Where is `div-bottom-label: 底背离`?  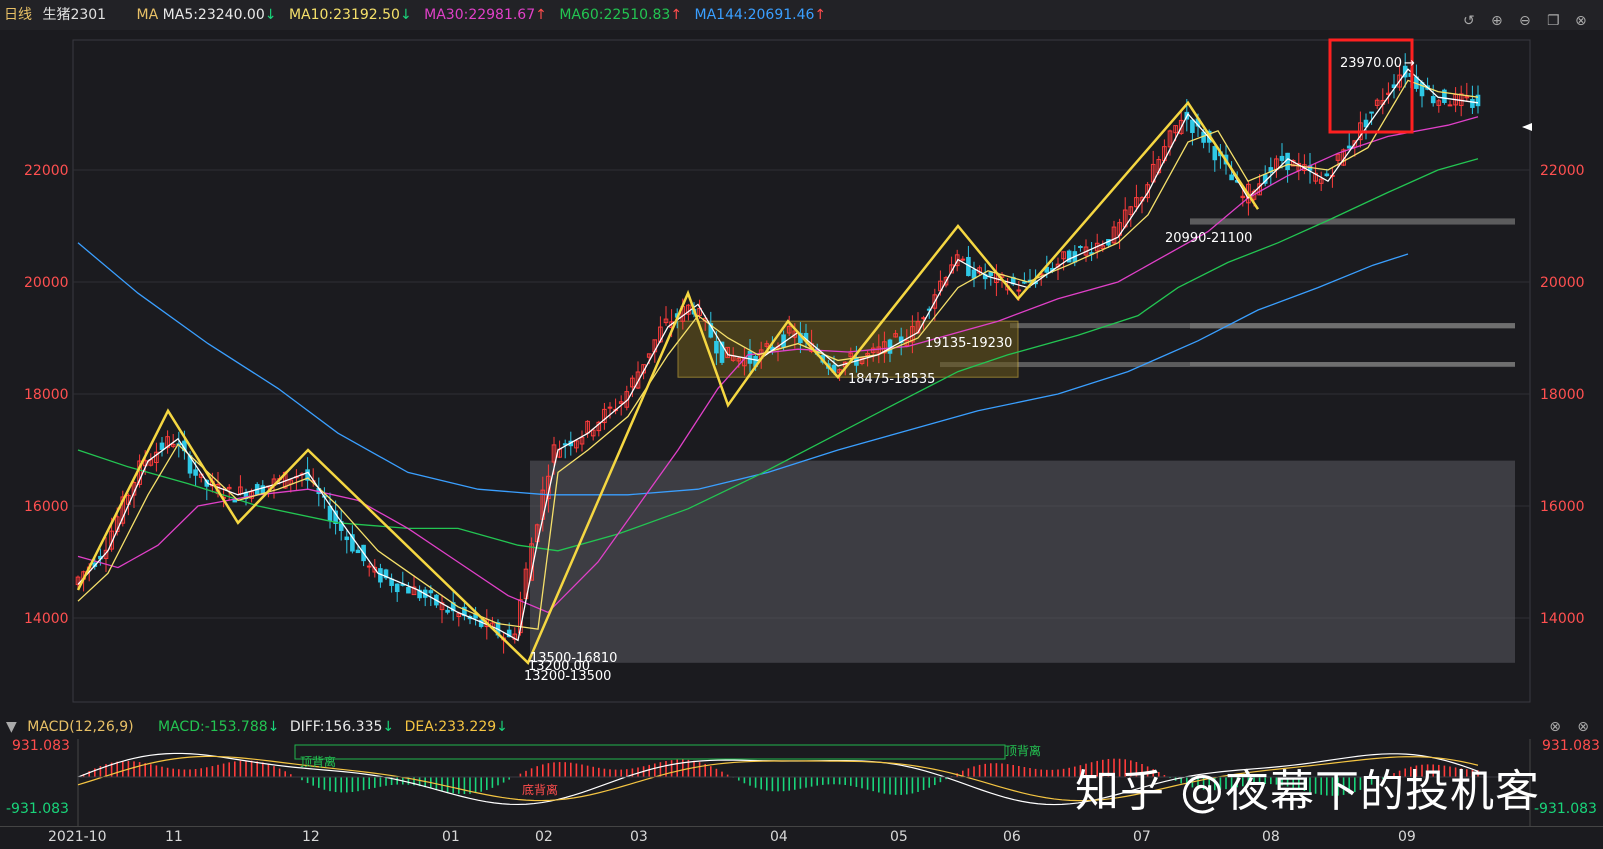
div-bottom-label: 底背离 is located at coordinates (540, 789).